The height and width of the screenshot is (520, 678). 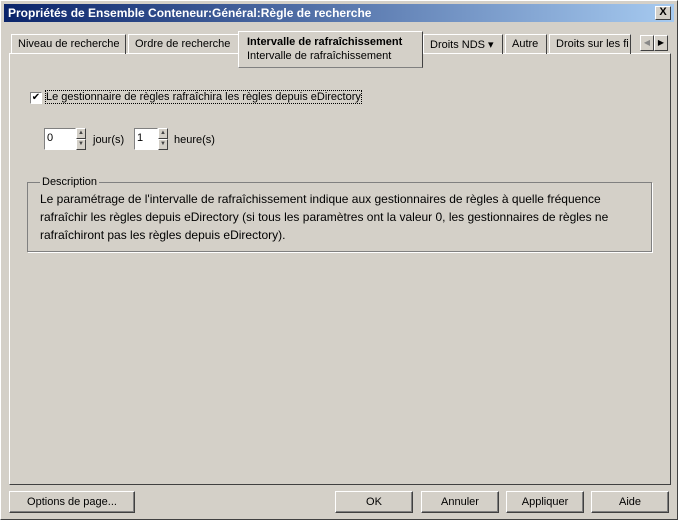 What do you see at coordinates (590, 44) in the screenshot?
I see `tab-droits-sur-les-fichiers: Droits sur les fi` at bounding box center [590, 44].